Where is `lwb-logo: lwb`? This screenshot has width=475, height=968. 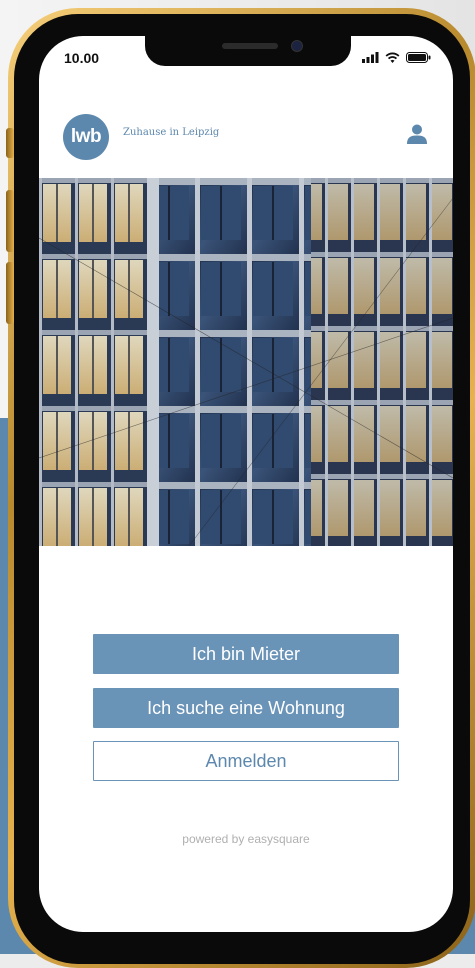
lwb-logo: lwb is located at coordinates (86, 137).